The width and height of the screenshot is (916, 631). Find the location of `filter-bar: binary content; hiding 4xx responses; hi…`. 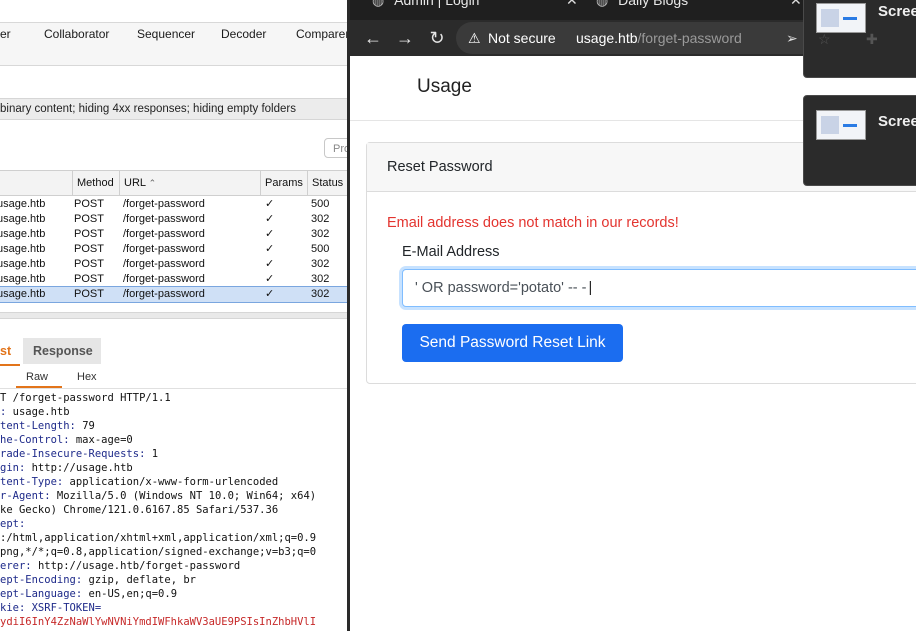

filter-bar: binary content; hiding 4xx responses; hi… is located at coordinates (173, 109).